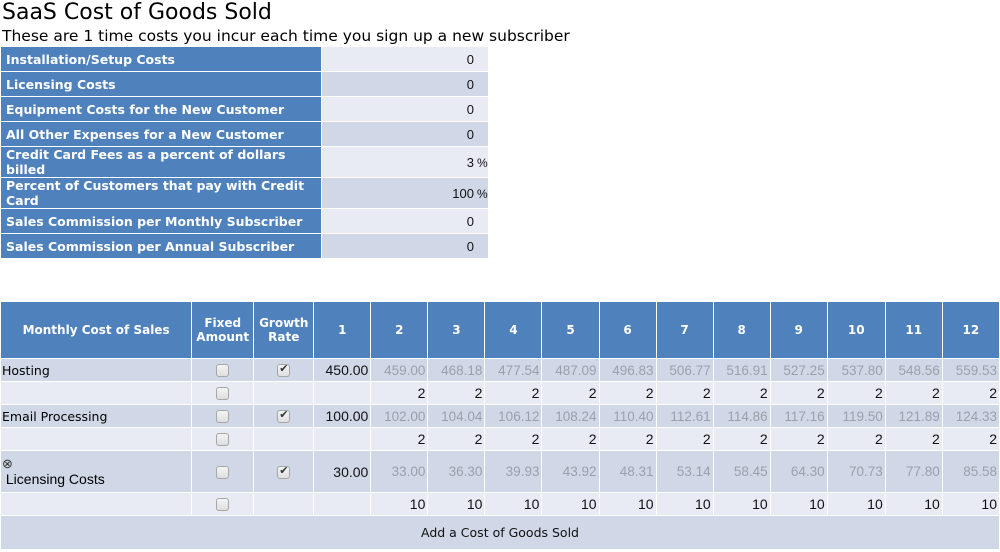 The height and width of the screenshot is (552, 1000). Describe the element at coordinates (741, 370) in the screenshot. I see `projected-value: 516.91` at that location.